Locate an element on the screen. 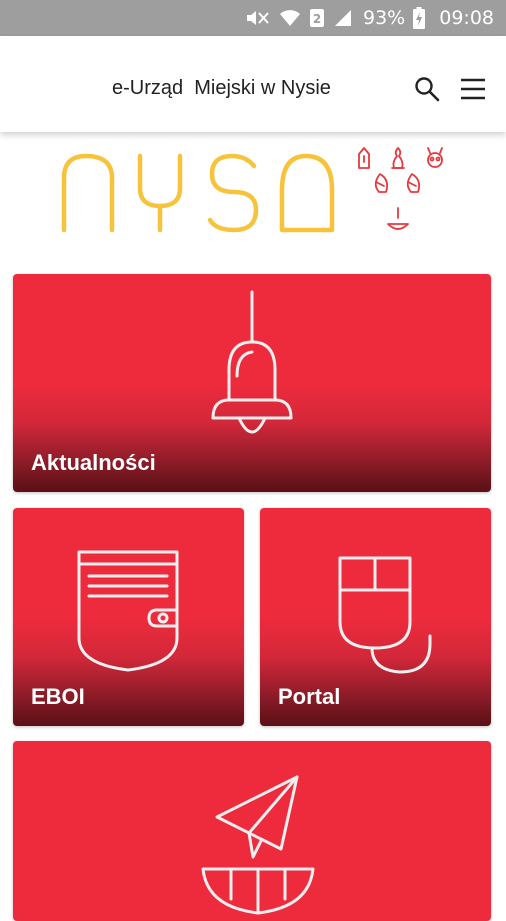  sim-2-icon: 2 is located at coordinates (317, 18).